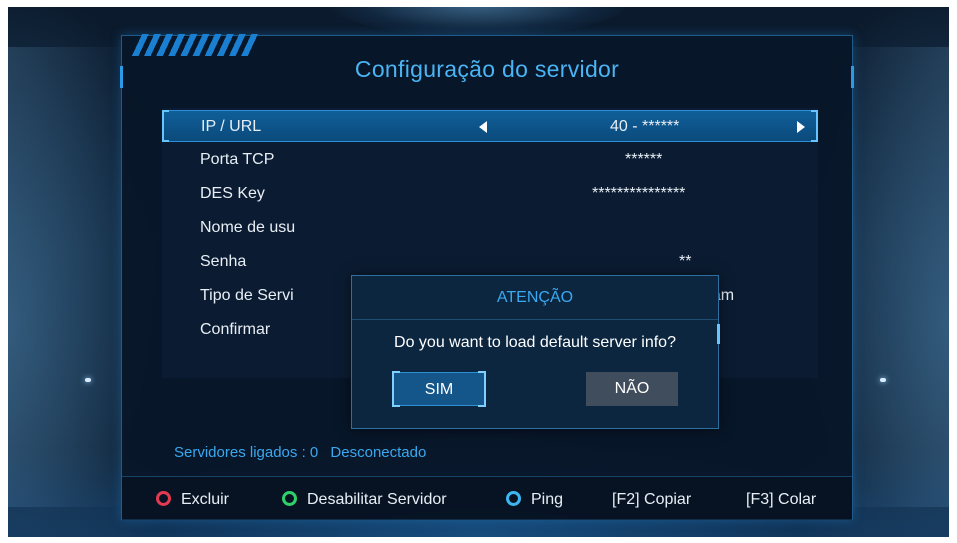 This screenshot has width=957, height=543. Describe the element at coordinates (439, 389) in the screenshot. I see `yes-button: SIM` at that location.